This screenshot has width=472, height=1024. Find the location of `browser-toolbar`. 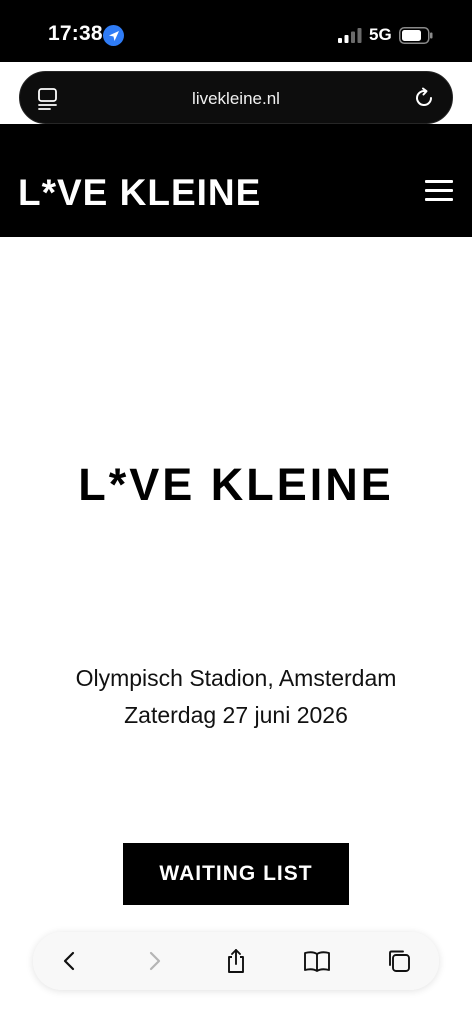

browser-toolbar is located at coordinates (236, 961).